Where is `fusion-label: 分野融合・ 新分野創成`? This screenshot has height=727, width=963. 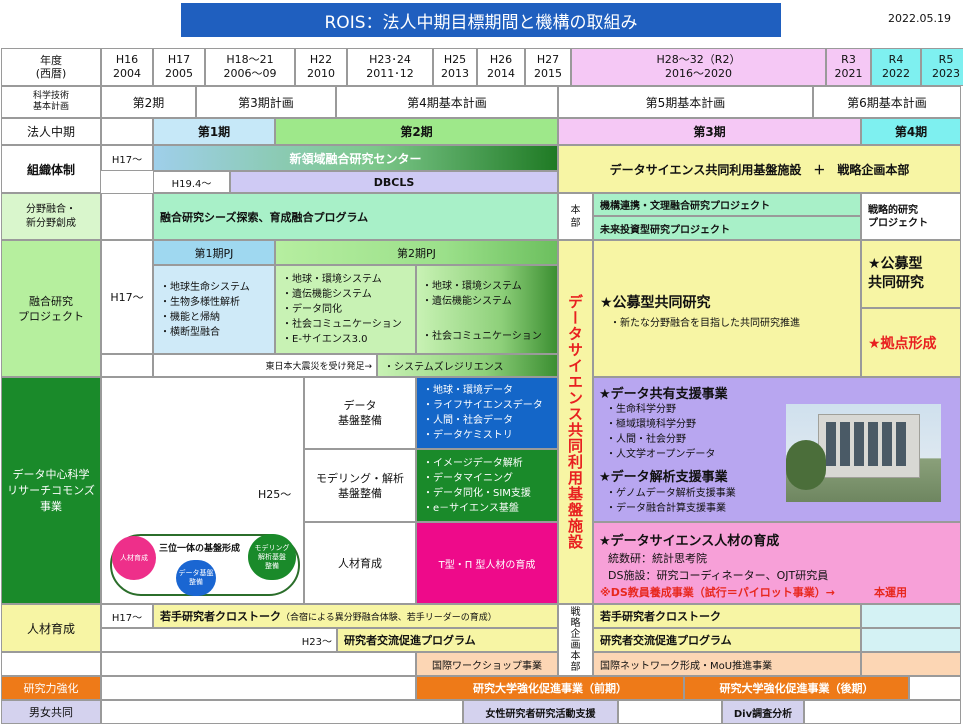
fusion-label: 分野融合・ 新分野創成 is located at coordinates (51, 216).